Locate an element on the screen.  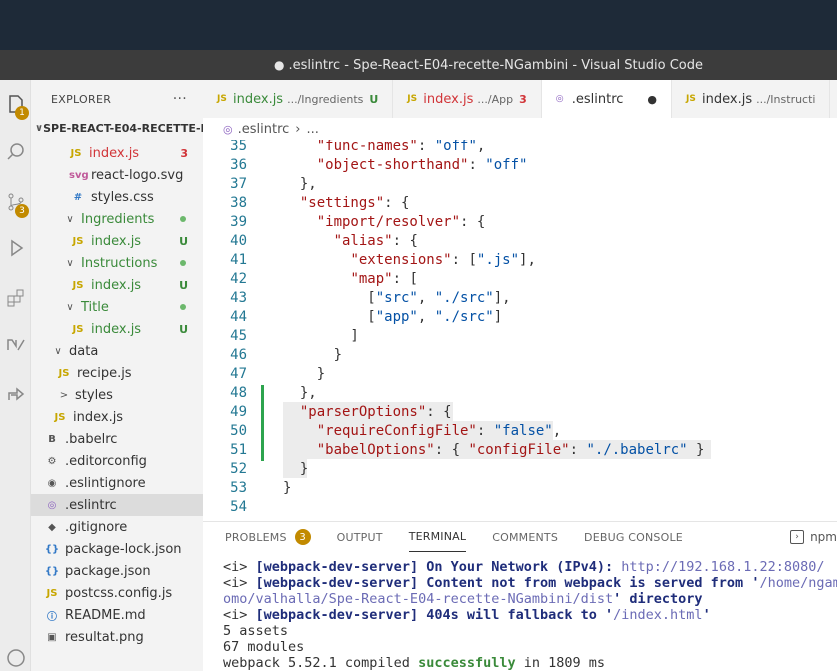
panel-tab-label: PROBLEMS is located at coordinates (256, 537).